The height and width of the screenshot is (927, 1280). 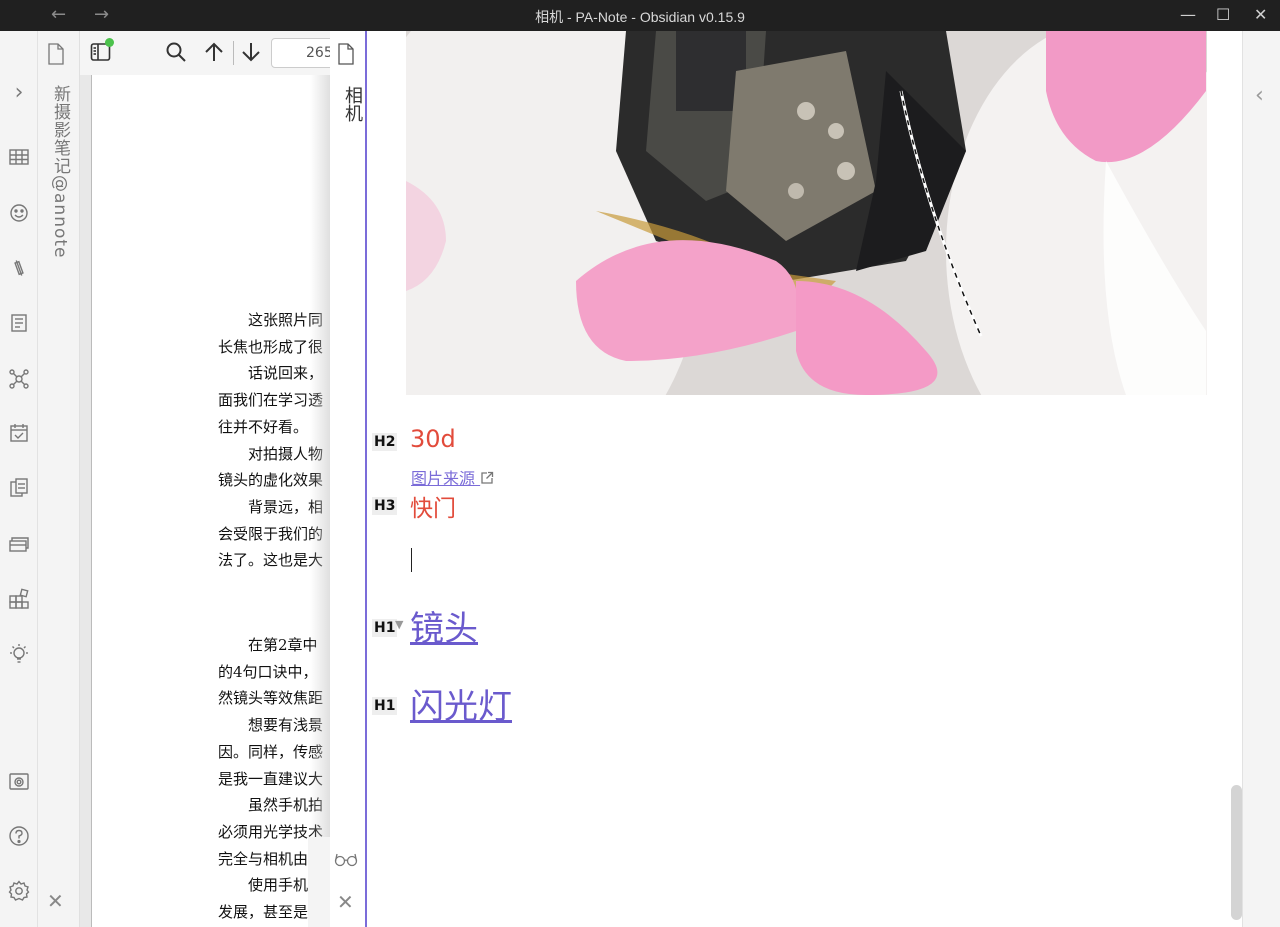 I want to click on grid-icon, so click(x=19, y=600).